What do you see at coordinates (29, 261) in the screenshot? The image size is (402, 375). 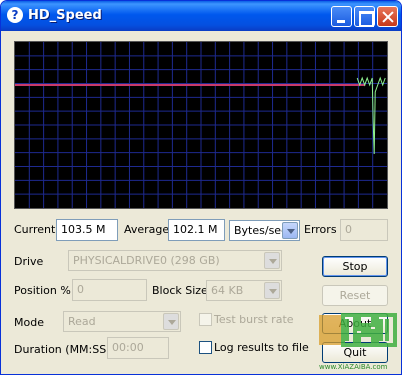 I see `drive-label: Drive` at bounding box center [29, 261].